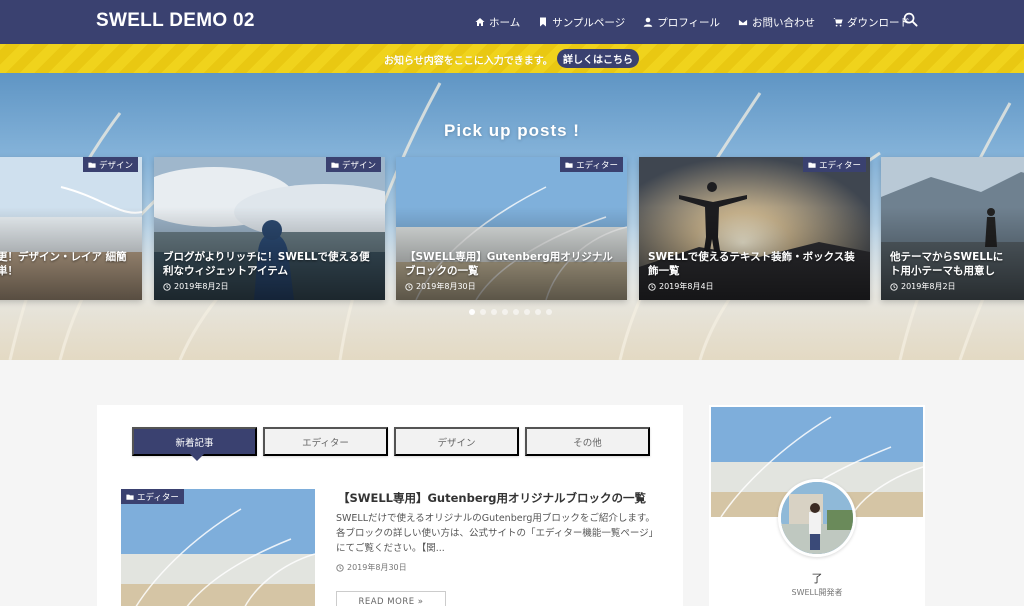 This screenshot has width=1024, height=606. I want to click on card-title: SWELLで使えるテキスト装飾・ボックス装飾一覧, so click(751, 264).